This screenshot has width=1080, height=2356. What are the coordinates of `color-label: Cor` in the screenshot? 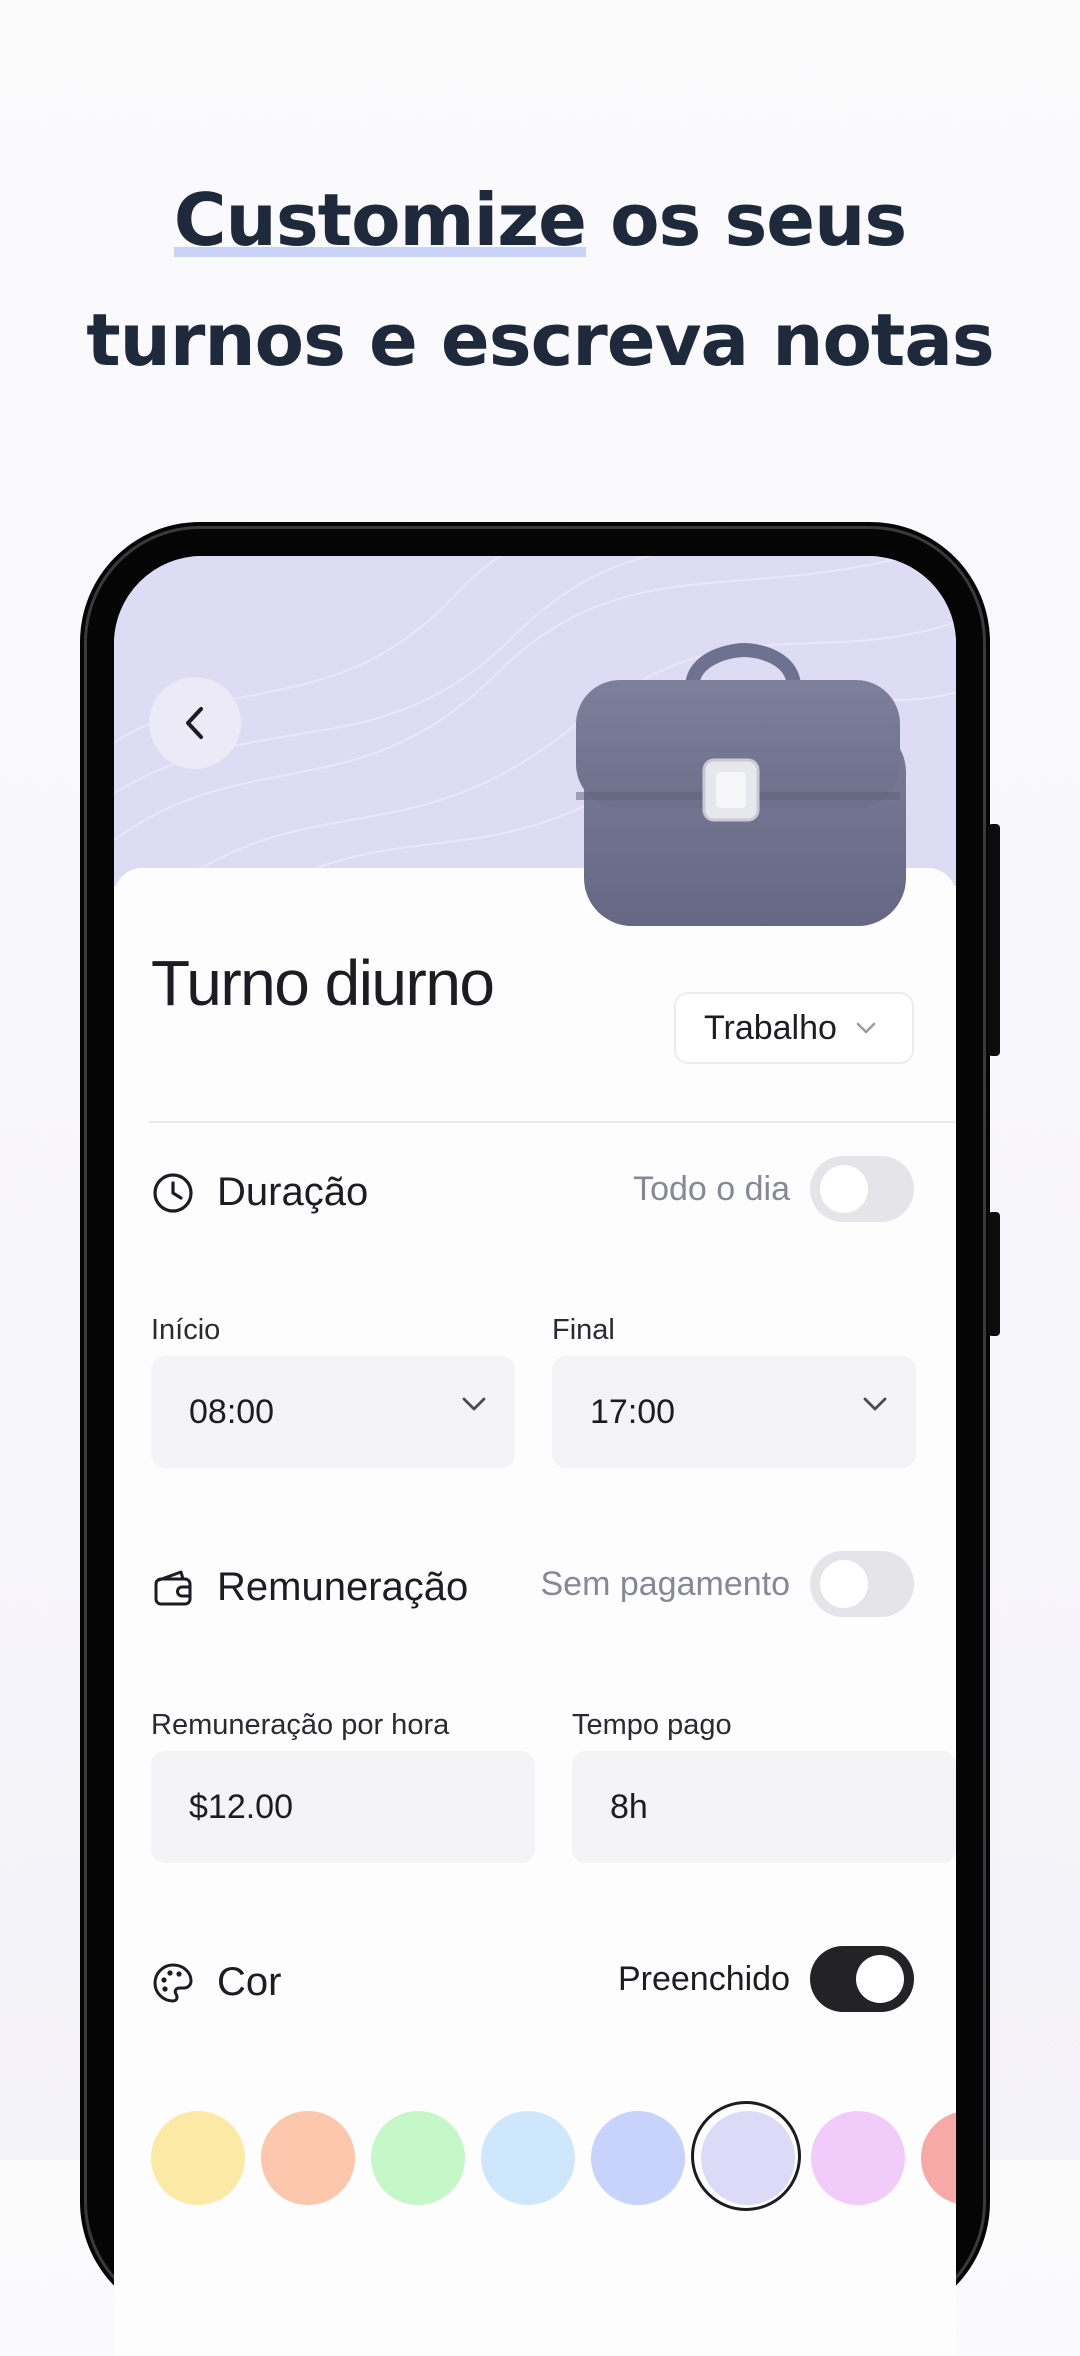 It's located at (249, 1982).